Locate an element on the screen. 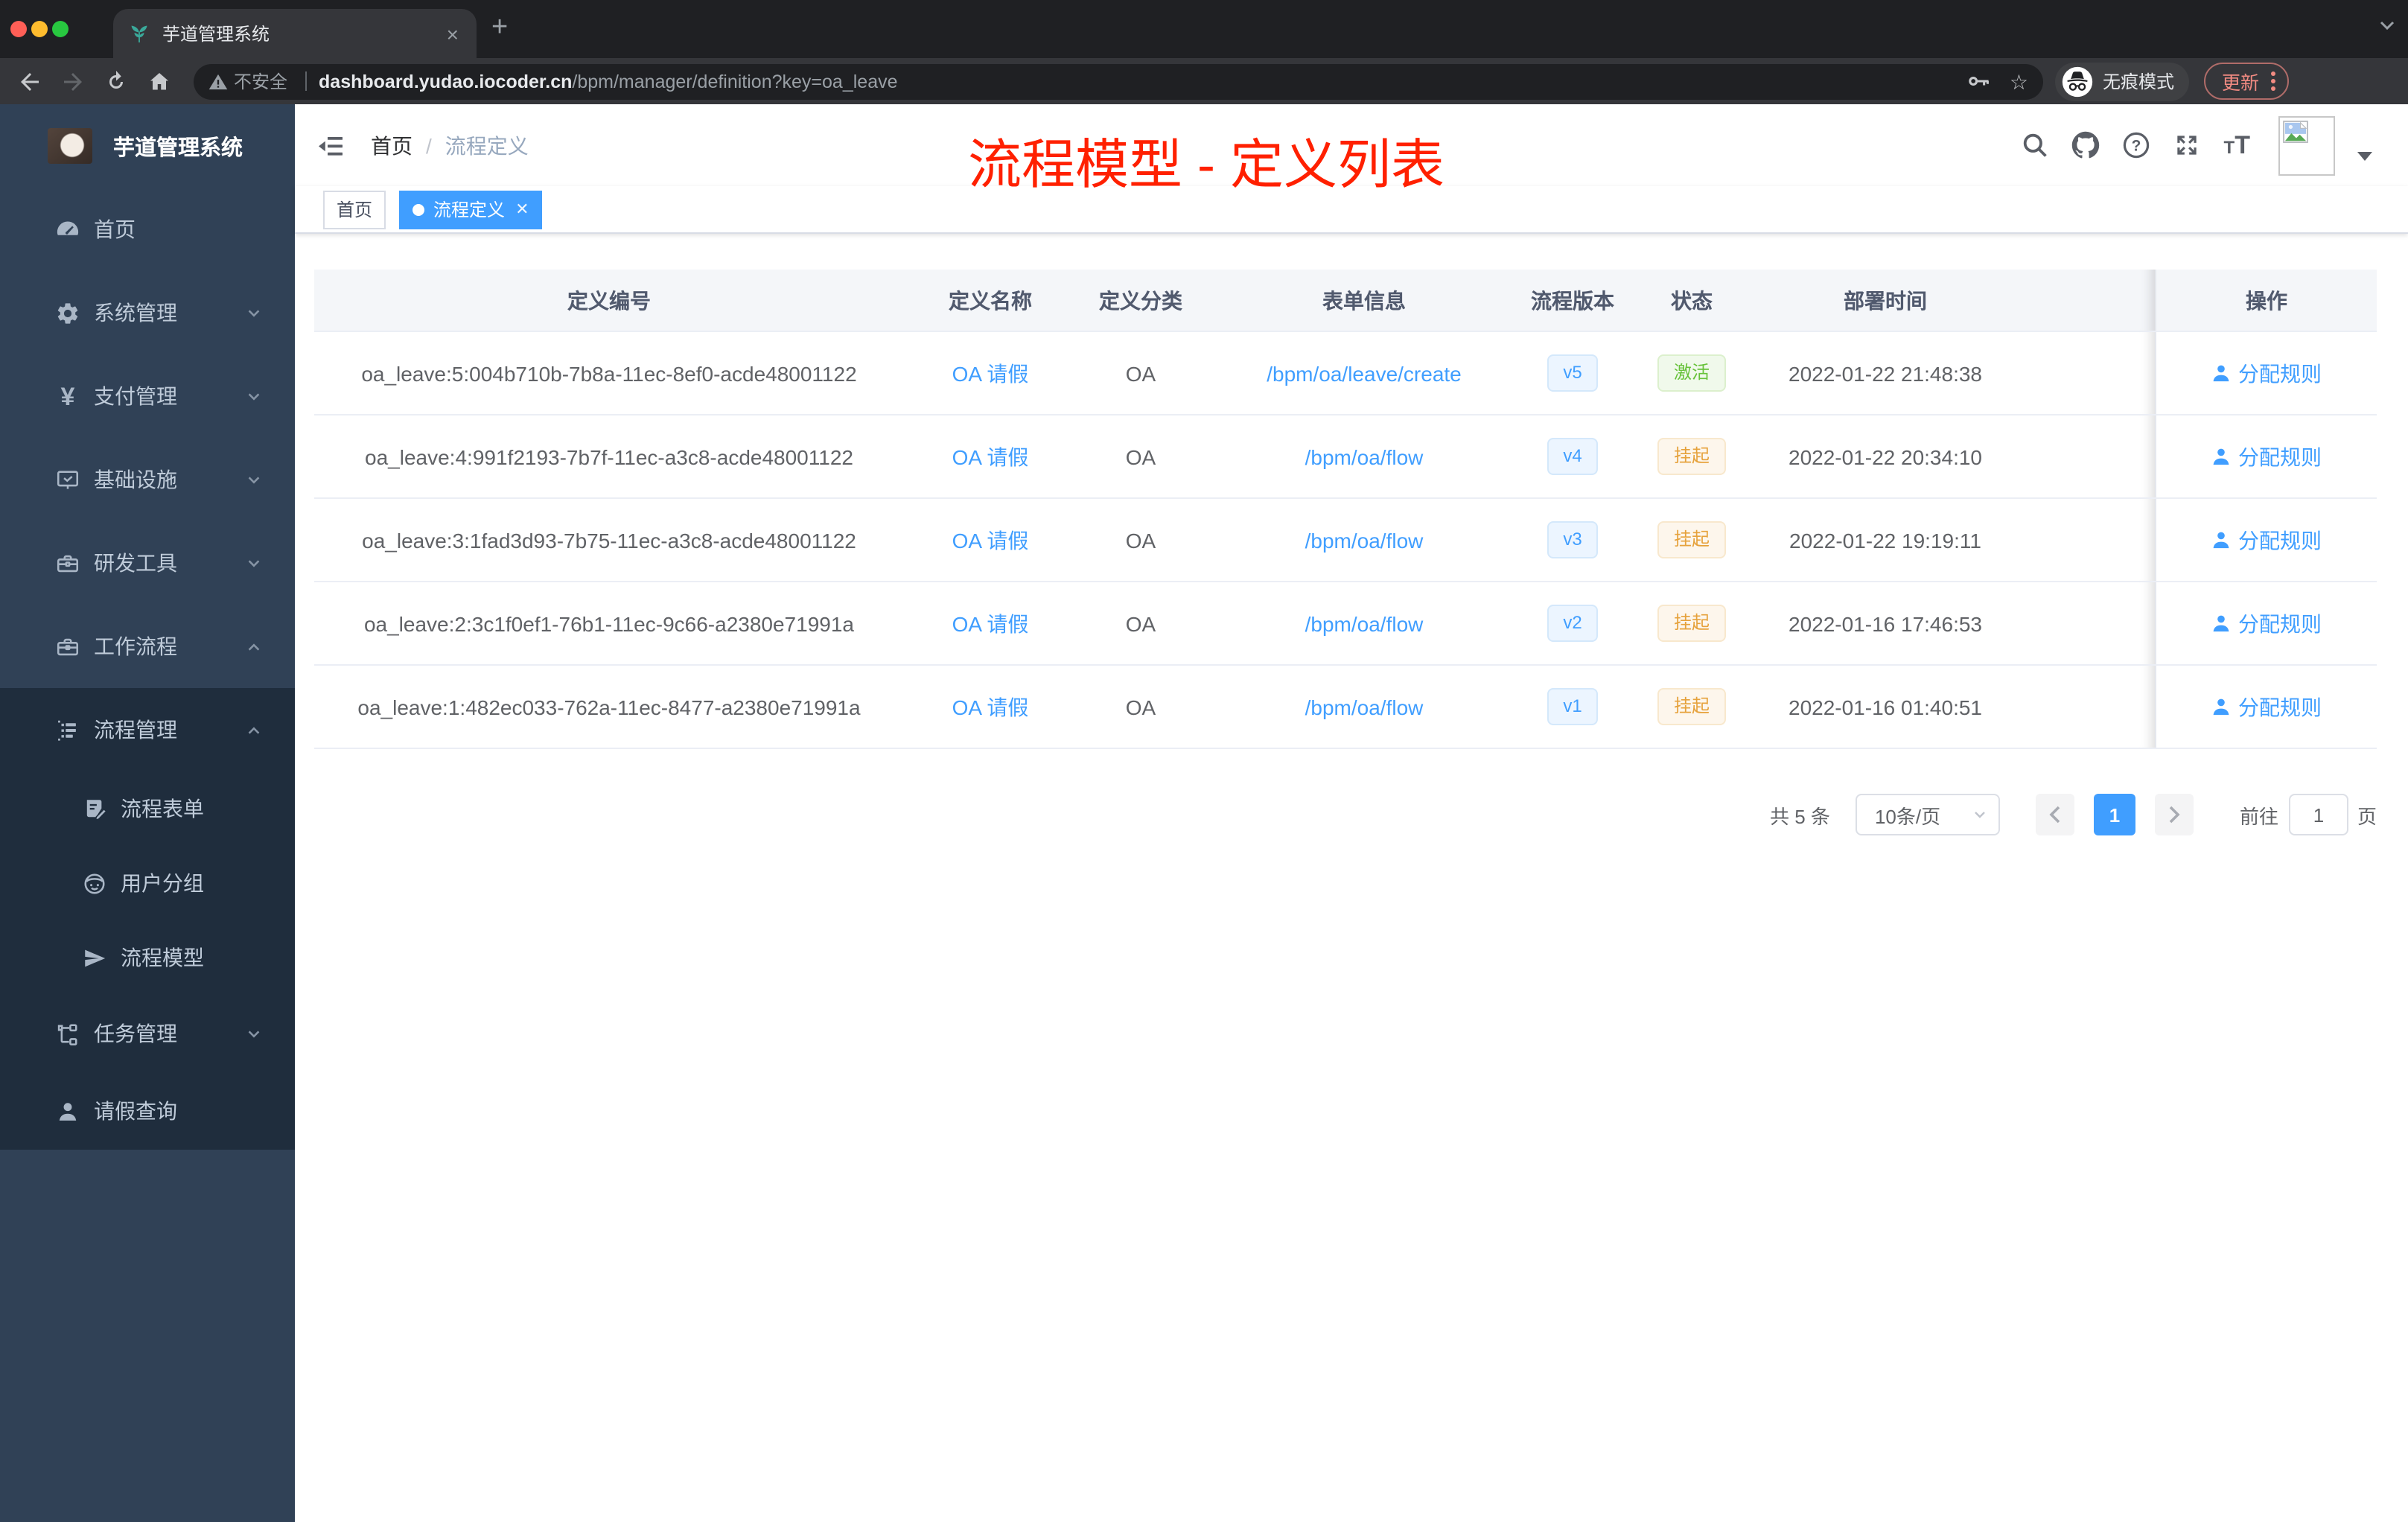 Image resolution: width=2408 pixels, height=1522 pixels. window-zoom-button is located at coordinates (60, 28).